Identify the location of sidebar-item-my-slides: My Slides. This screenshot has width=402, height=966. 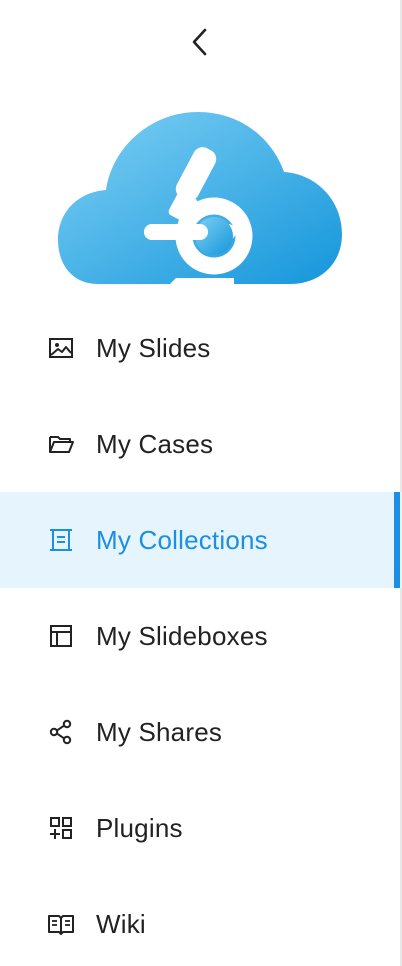
(201, 348).